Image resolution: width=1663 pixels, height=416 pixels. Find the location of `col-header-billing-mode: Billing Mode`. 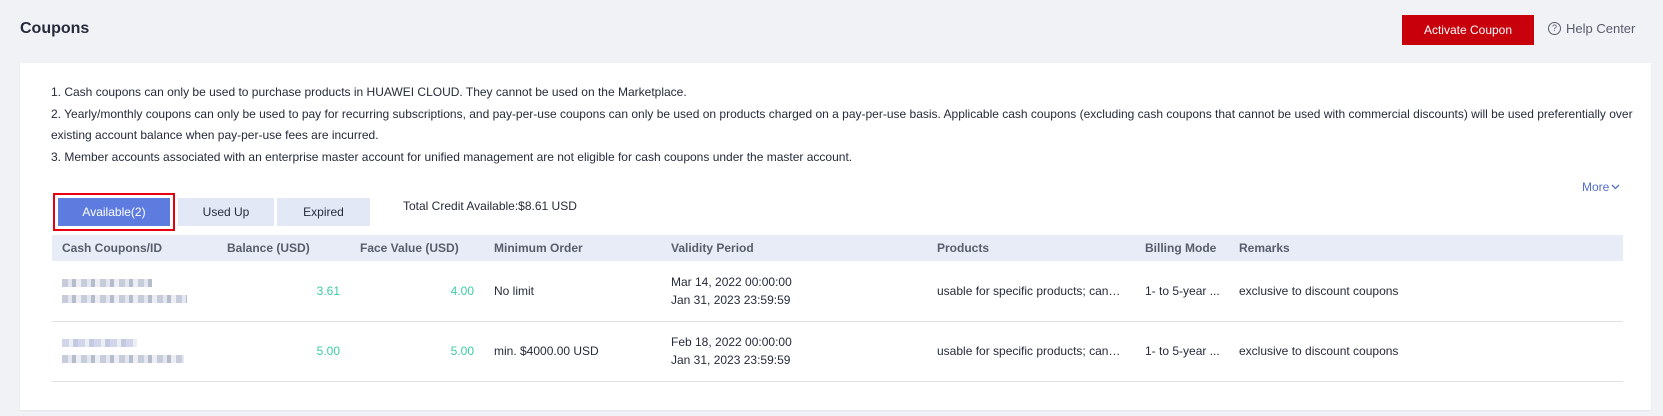

col-header-billing-mode: Billing Mode is located at coordinates (1182, 248).